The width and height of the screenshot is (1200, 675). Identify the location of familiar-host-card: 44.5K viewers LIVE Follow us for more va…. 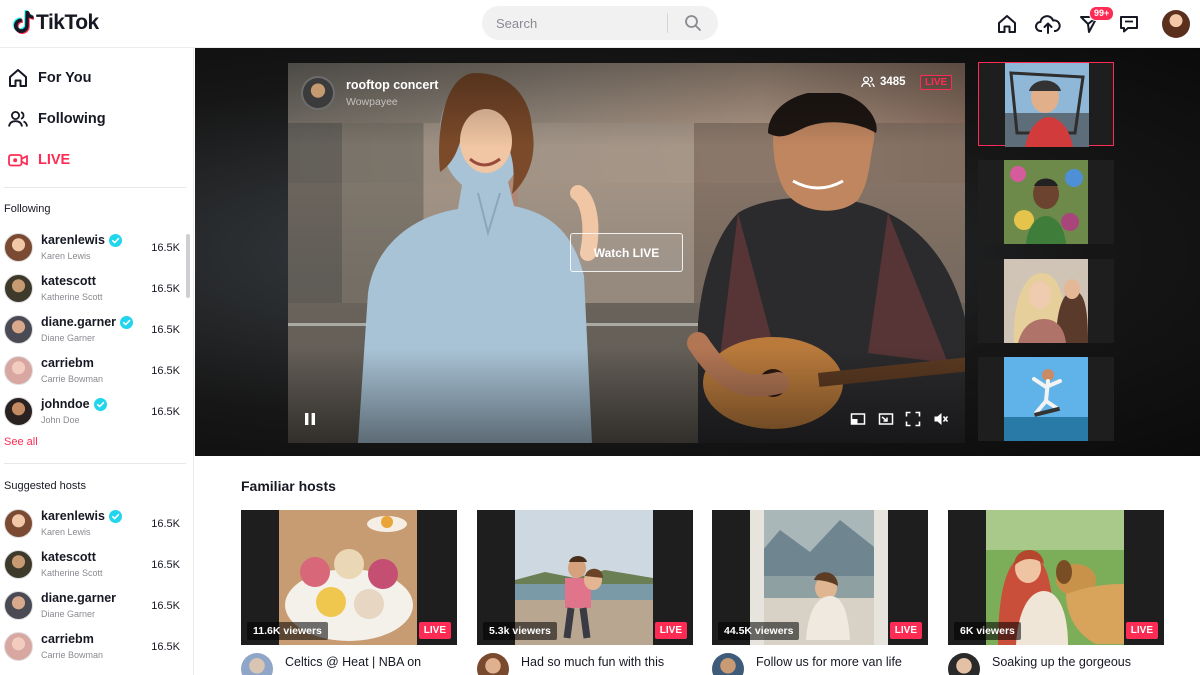
(820, 592).